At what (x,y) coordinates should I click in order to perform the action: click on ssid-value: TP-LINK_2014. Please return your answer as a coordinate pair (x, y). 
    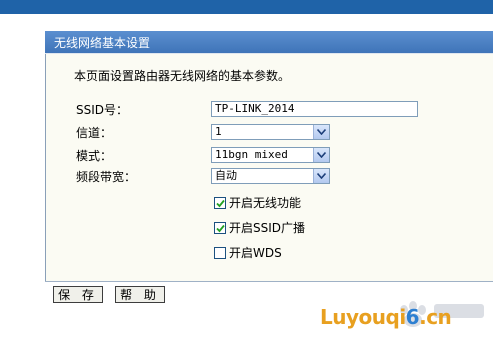
    Looking at the image, I should click on (255, 108).